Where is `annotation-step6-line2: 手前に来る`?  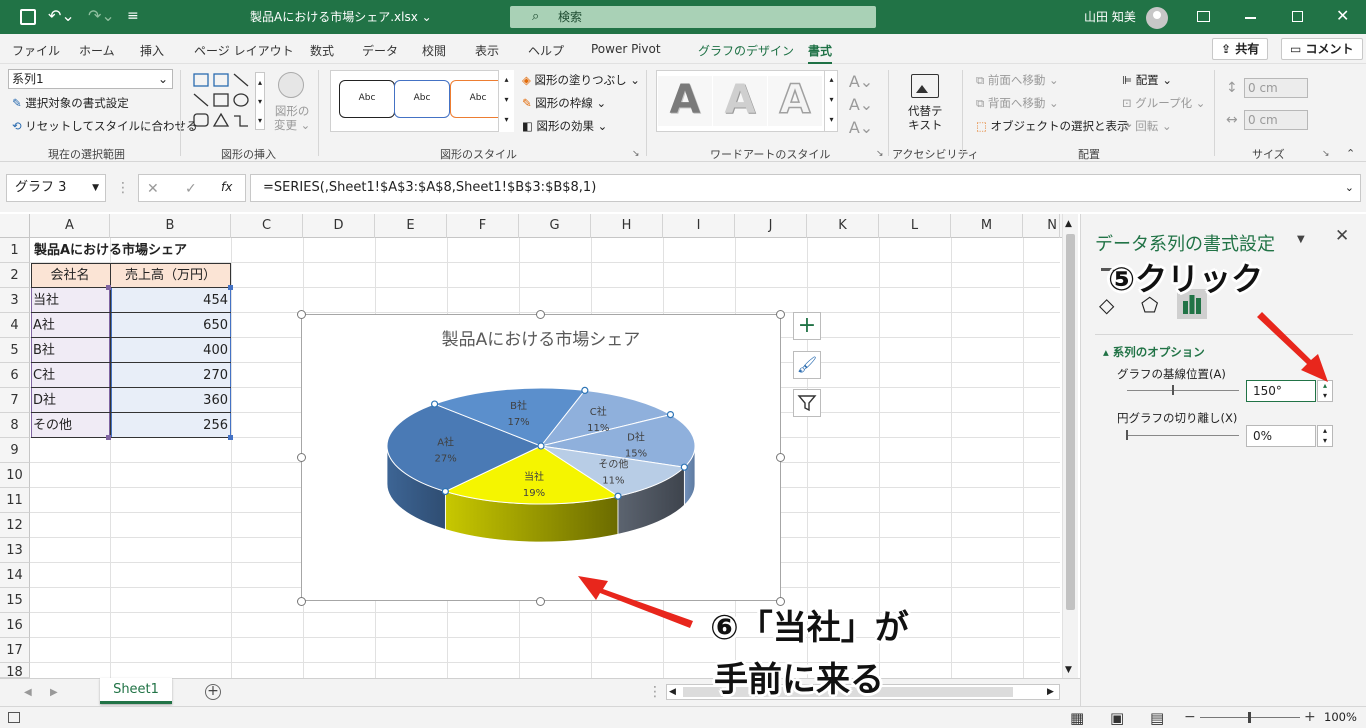 annotation-step6-line2: 手前に来る is located at coordinates (799, 680).